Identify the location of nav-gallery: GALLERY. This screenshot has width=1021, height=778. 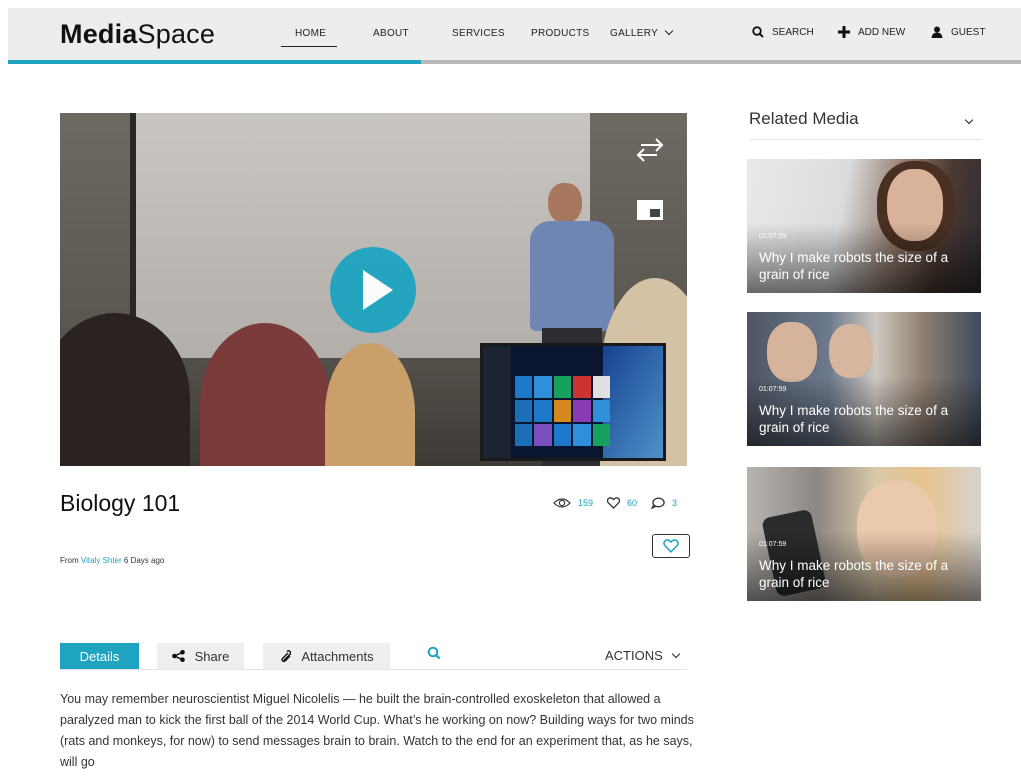
(642, 32).